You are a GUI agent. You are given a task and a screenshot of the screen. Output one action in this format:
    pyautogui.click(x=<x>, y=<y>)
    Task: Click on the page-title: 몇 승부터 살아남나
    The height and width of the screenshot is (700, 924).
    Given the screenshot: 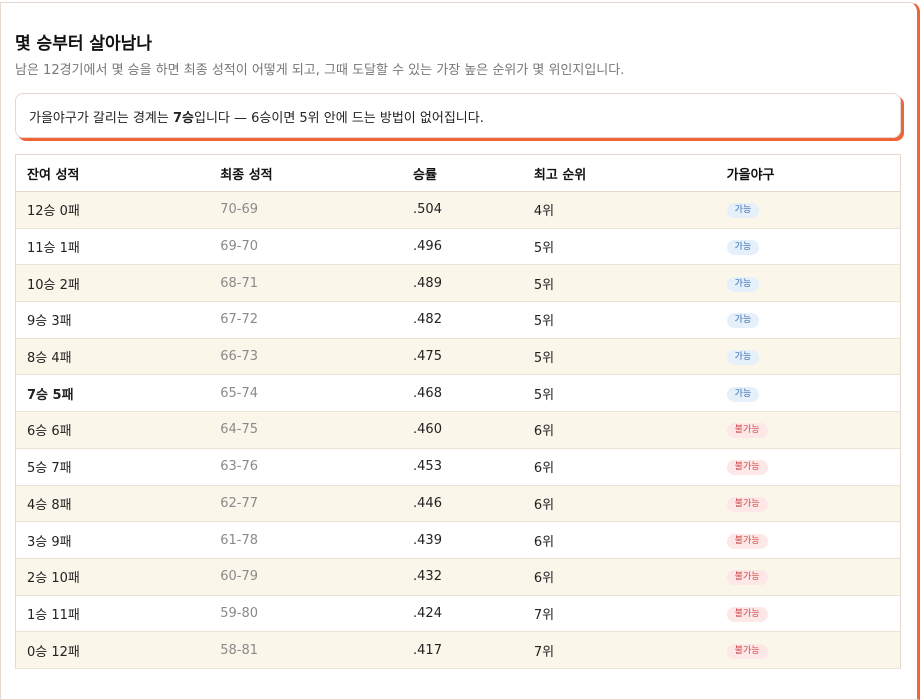 What is the action you would take?
    pyautogui.click(x=83, y=44)
    